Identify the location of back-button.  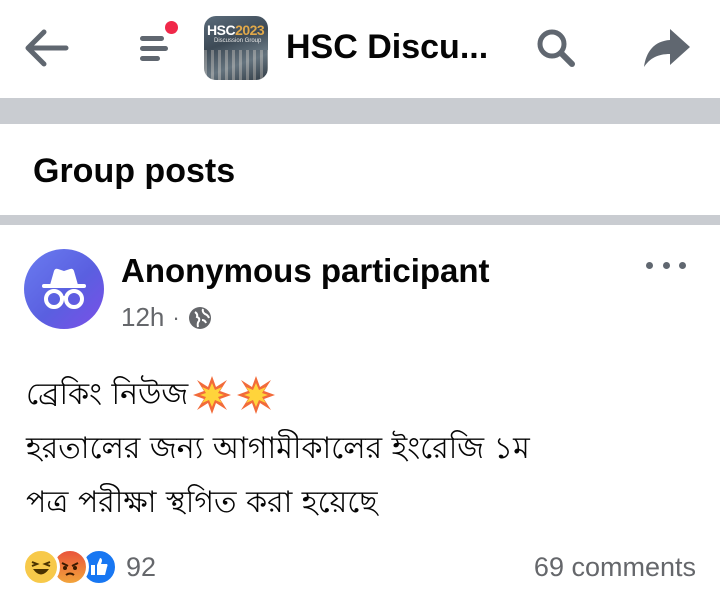
(46, 48).